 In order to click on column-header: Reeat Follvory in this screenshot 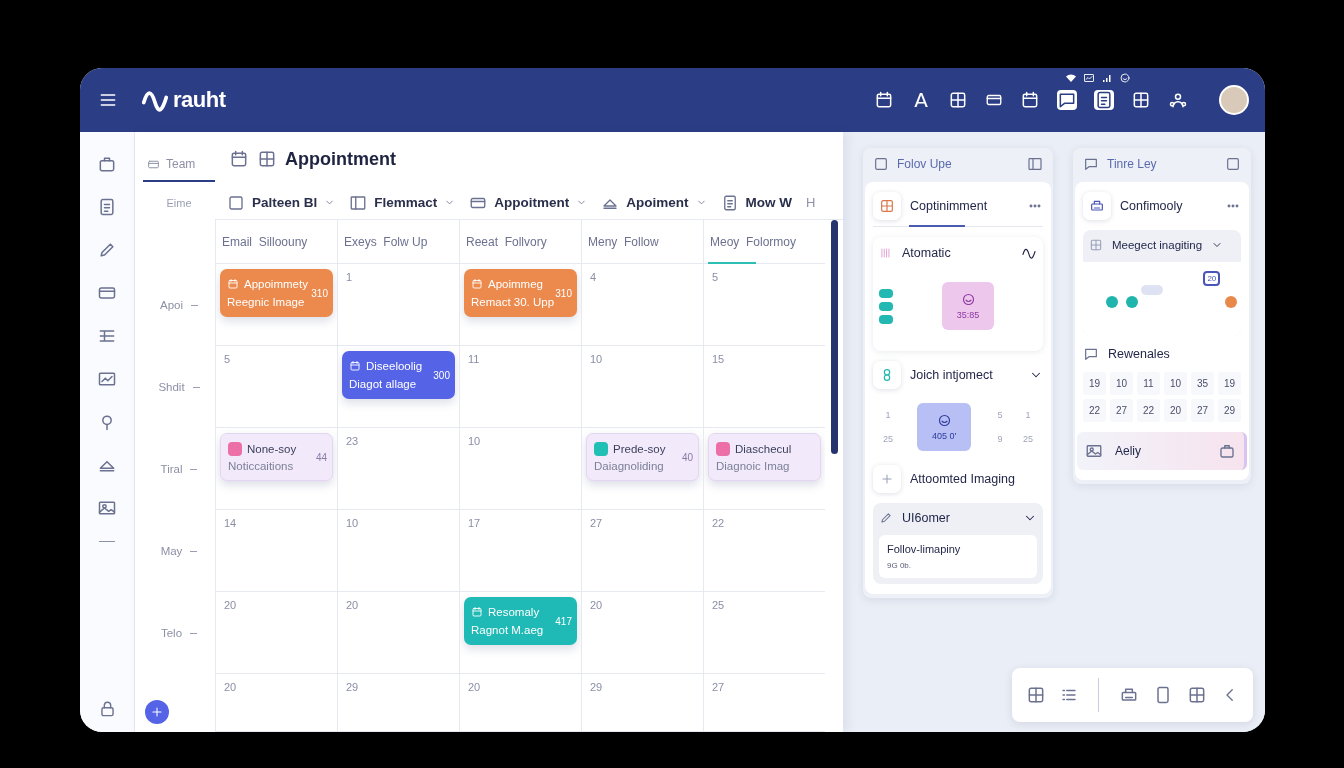, I will do `click(520, 242)`.